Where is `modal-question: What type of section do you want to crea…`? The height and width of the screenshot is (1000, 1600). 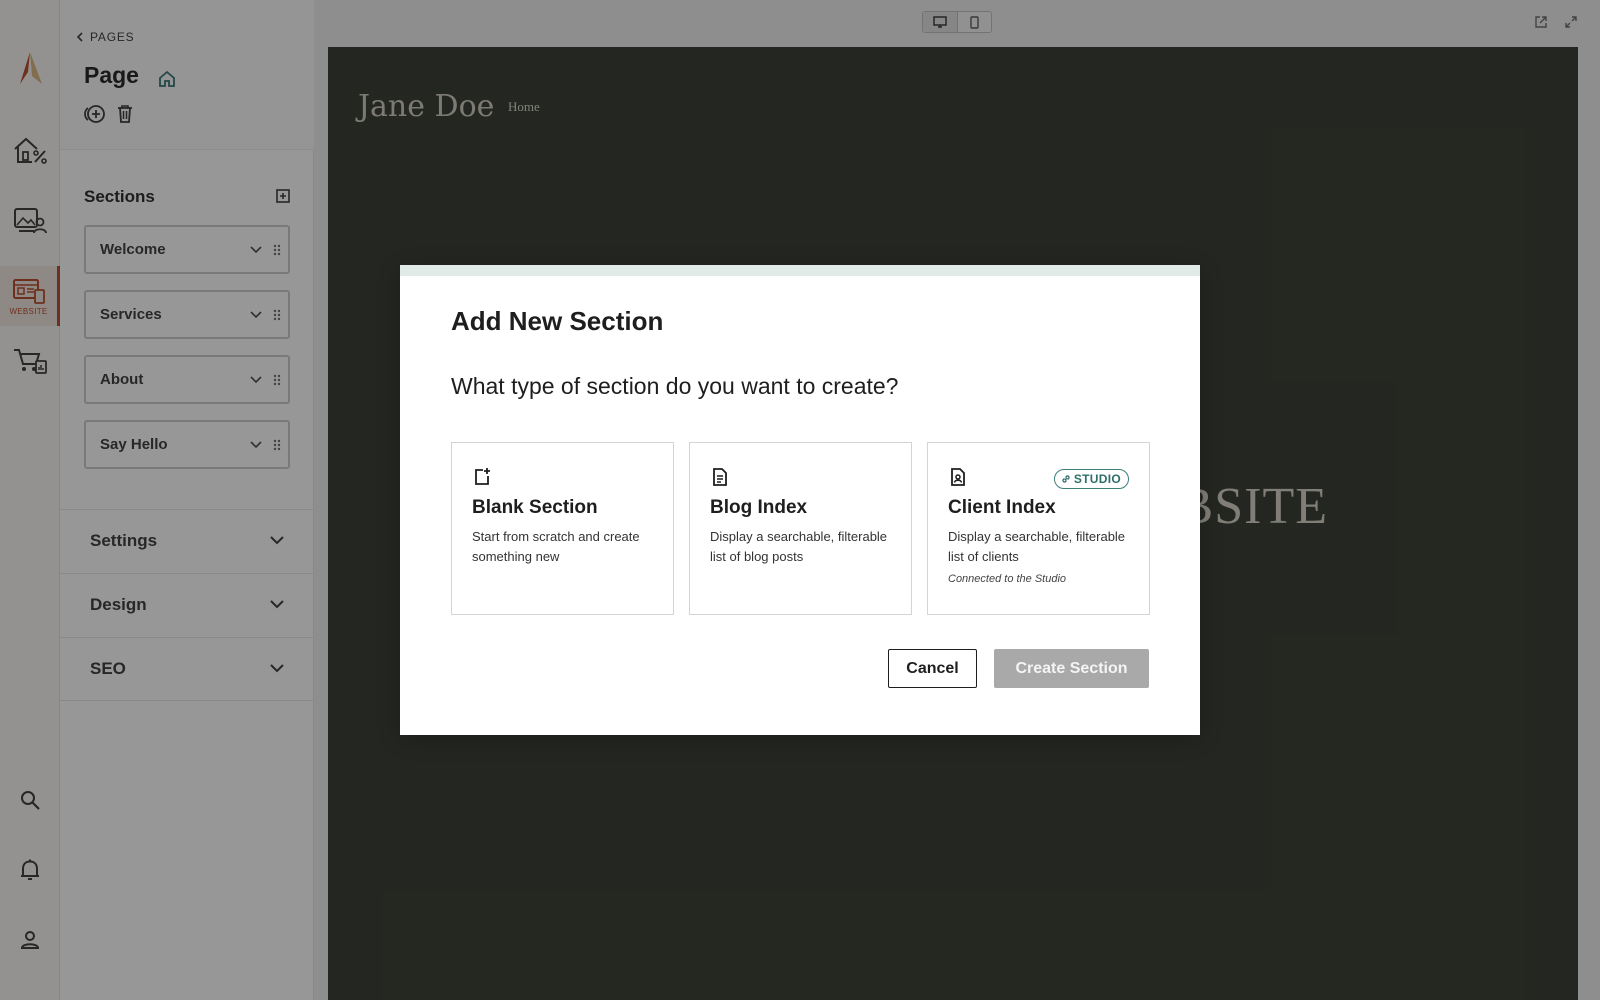 modal-question: What type of section do you want to crea… is located at coordinates (675, 386).